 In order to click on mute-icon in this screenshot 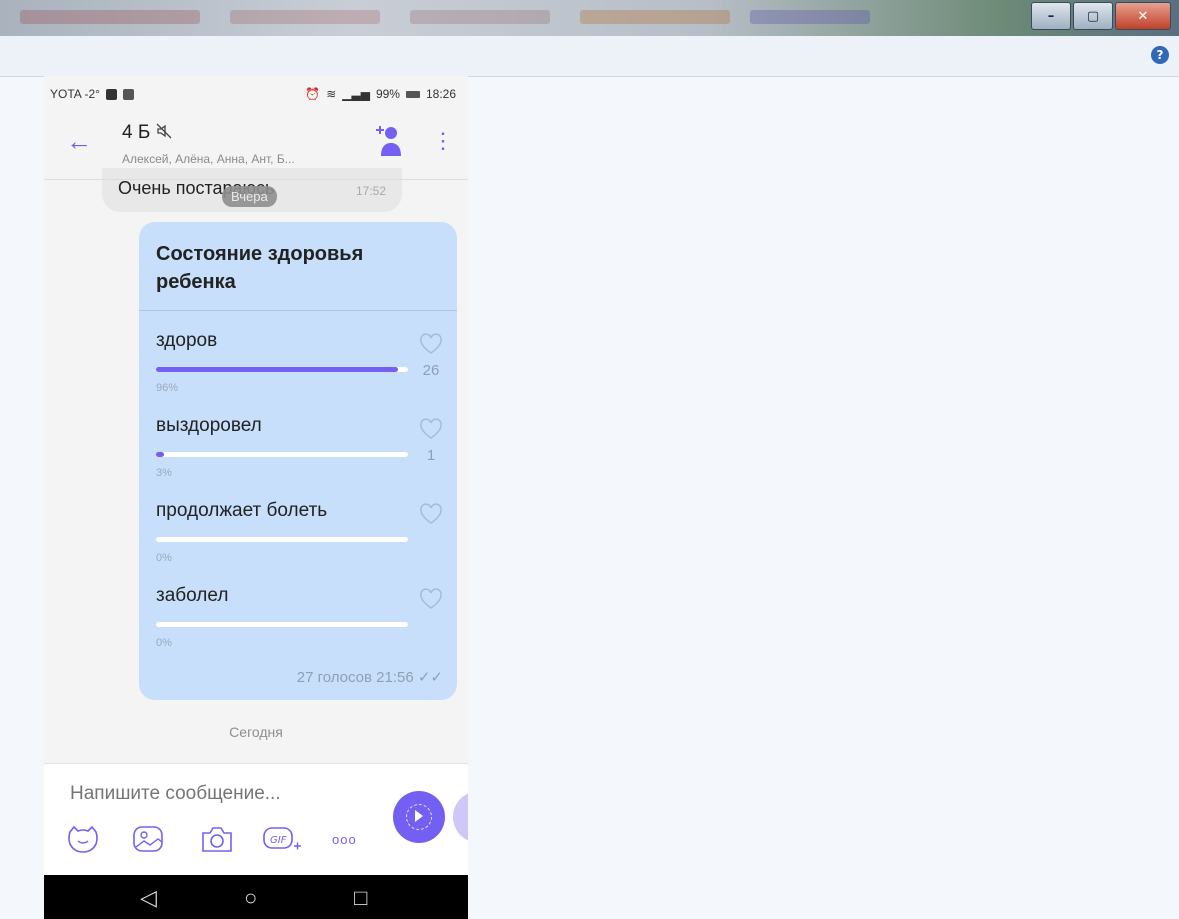, I will do `click(164, 131)`.